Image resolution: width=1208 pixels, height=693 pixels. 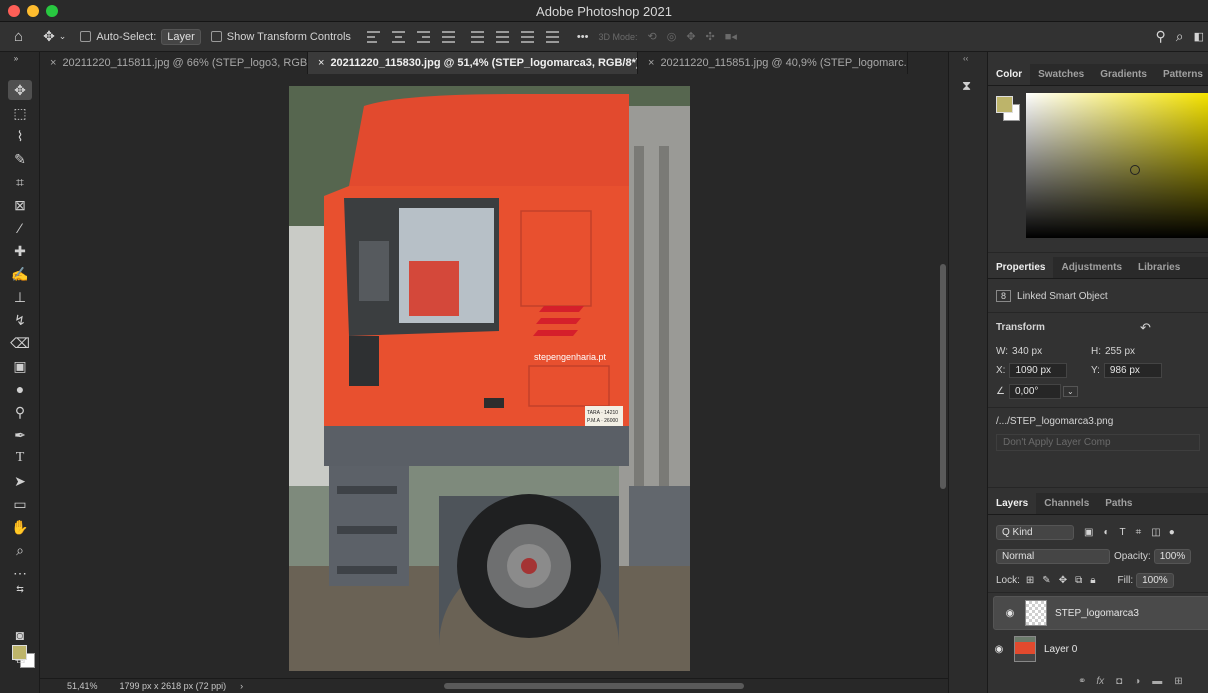 I want to click on workspace-icon: ◧, so click(x=1199, y=36).